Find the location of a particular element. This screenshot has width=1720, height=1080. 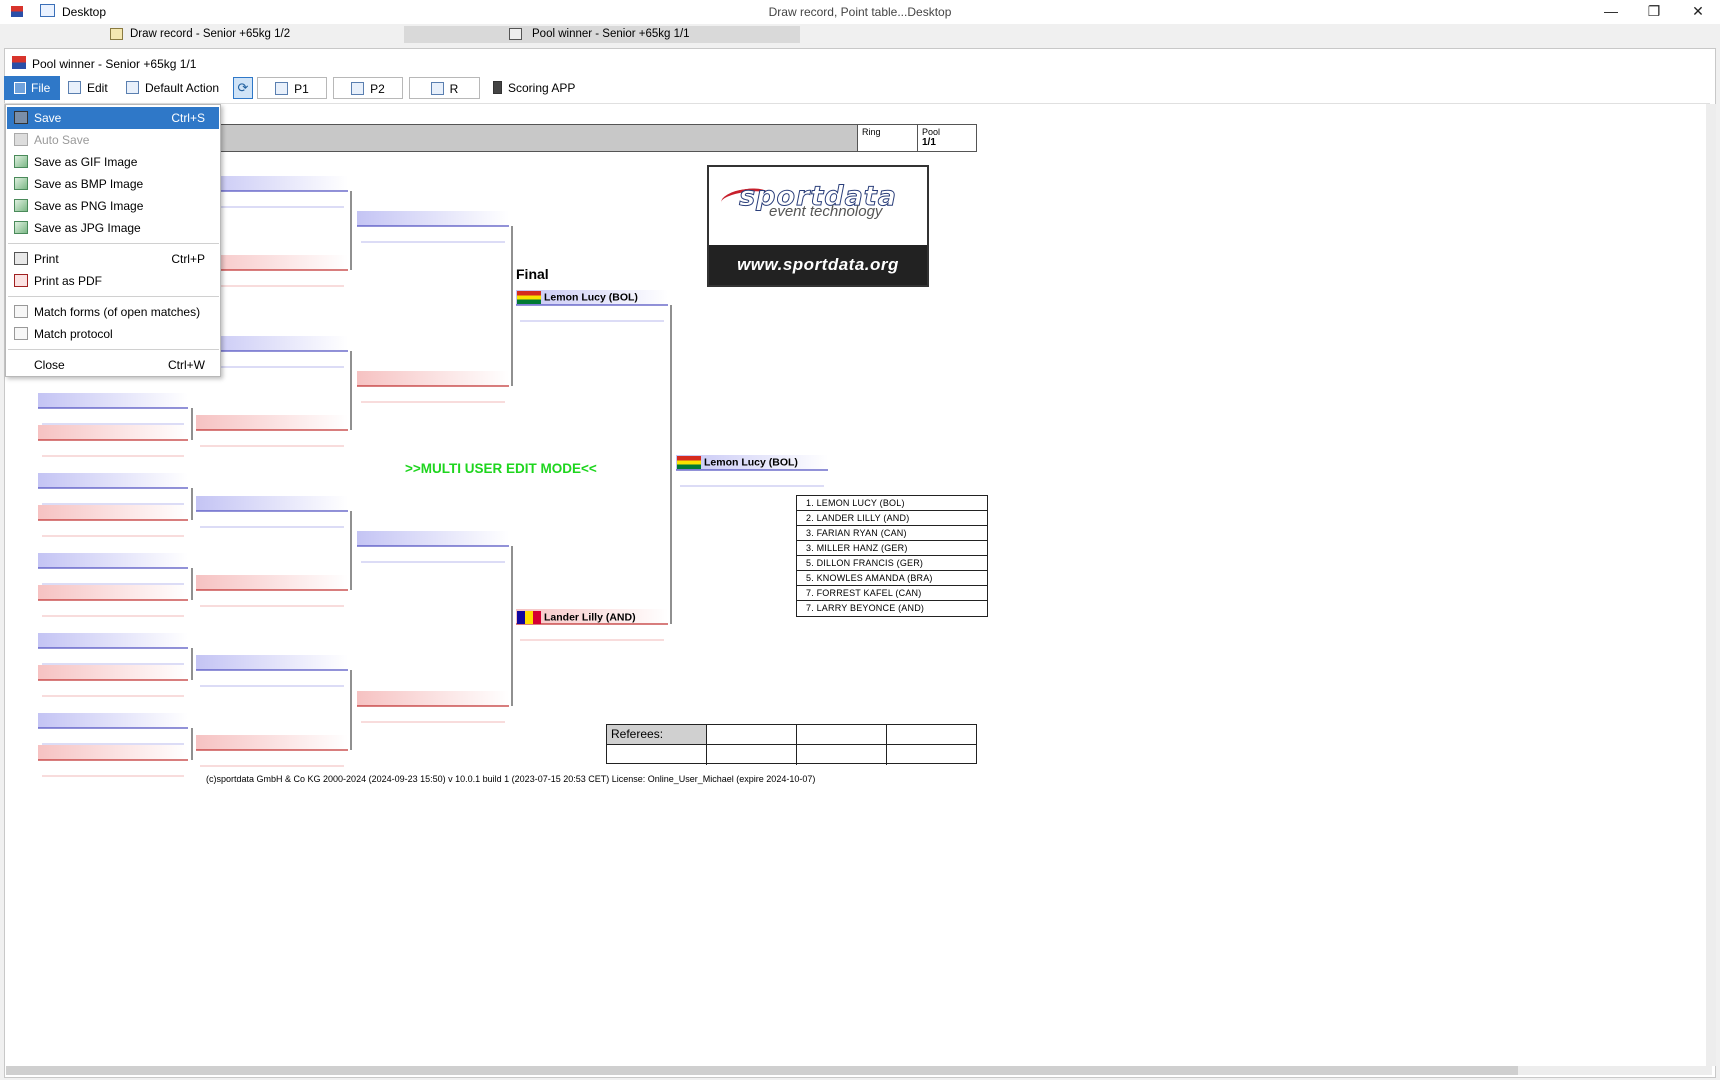

andorra-flag-icon is located at coordinates (529, 617).